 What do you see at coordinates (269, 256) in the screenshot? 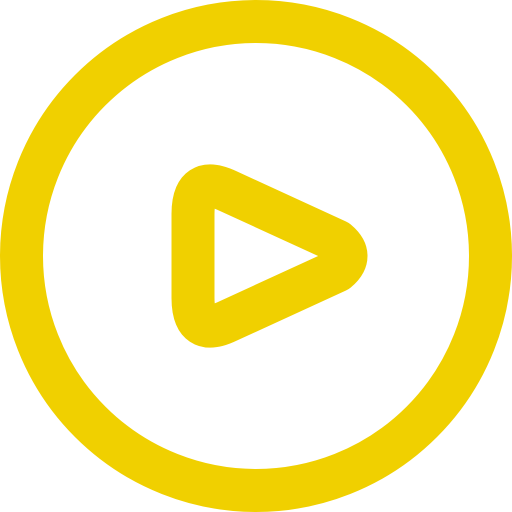
I see `play-triangle` at bounding box center [269, 256].